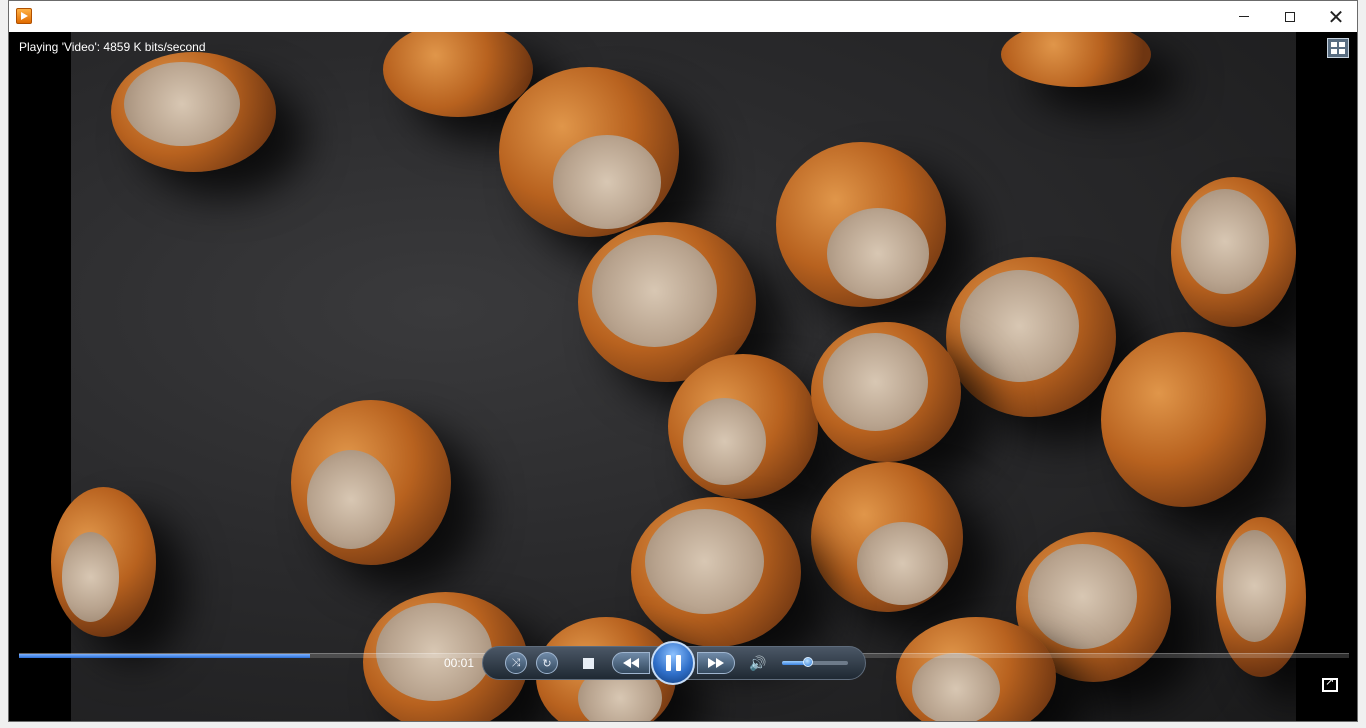 This screenshot has height=728, width=1366. I want to click on shuffle-icon: ⤨, so click(516, 662).